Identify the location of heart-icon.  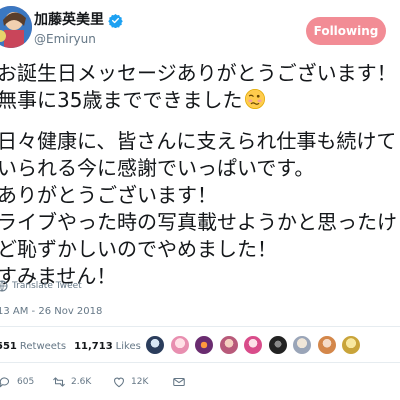
(119, 382).